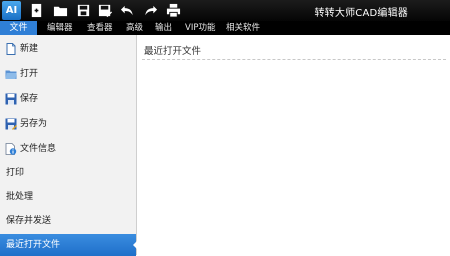 This screenshot has width=450, height=256. I want to click on sidebar-item-label: 批处理, so click(20, 197).